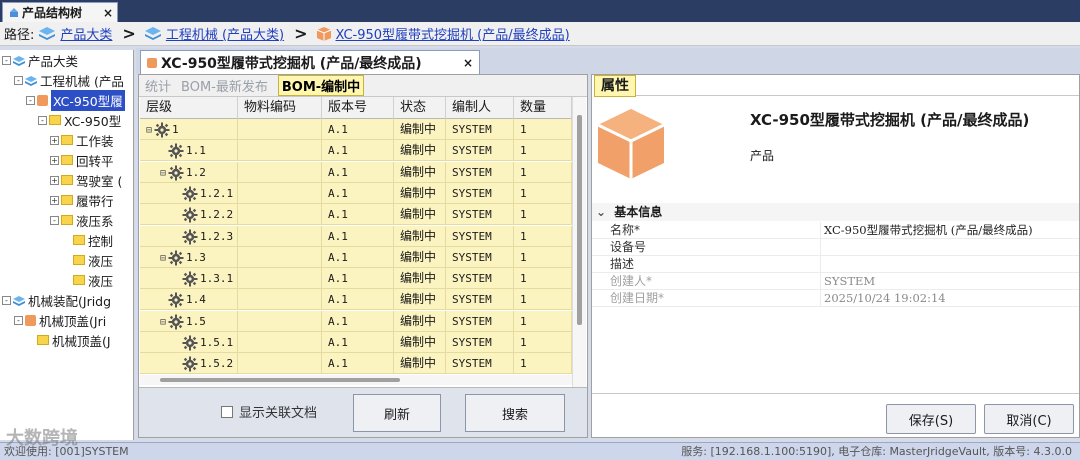 This screenshot has height=460, width=1080. What do you see at coordinates (356, 300) in the screenshot?
I see `bom-row: 1.4 A.1 编制中 SYSTEM 1` at bounding box center [356, 300].